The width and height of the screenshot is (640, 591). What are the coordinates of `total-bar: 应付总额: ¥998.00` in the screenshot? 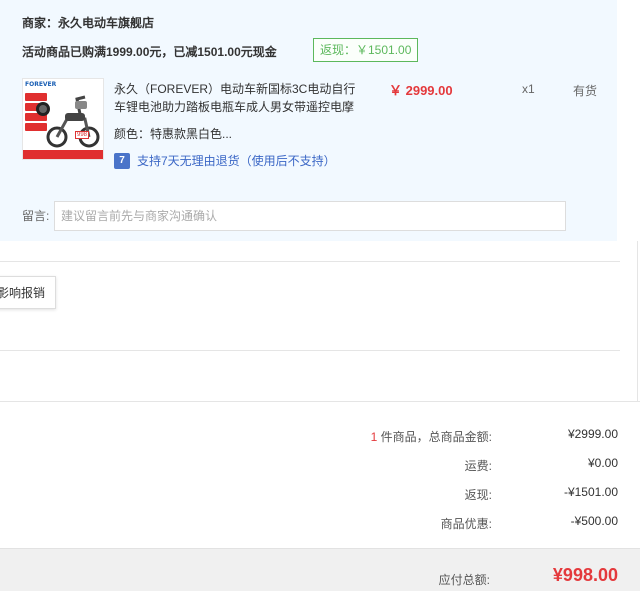 It's located at (320, 569).